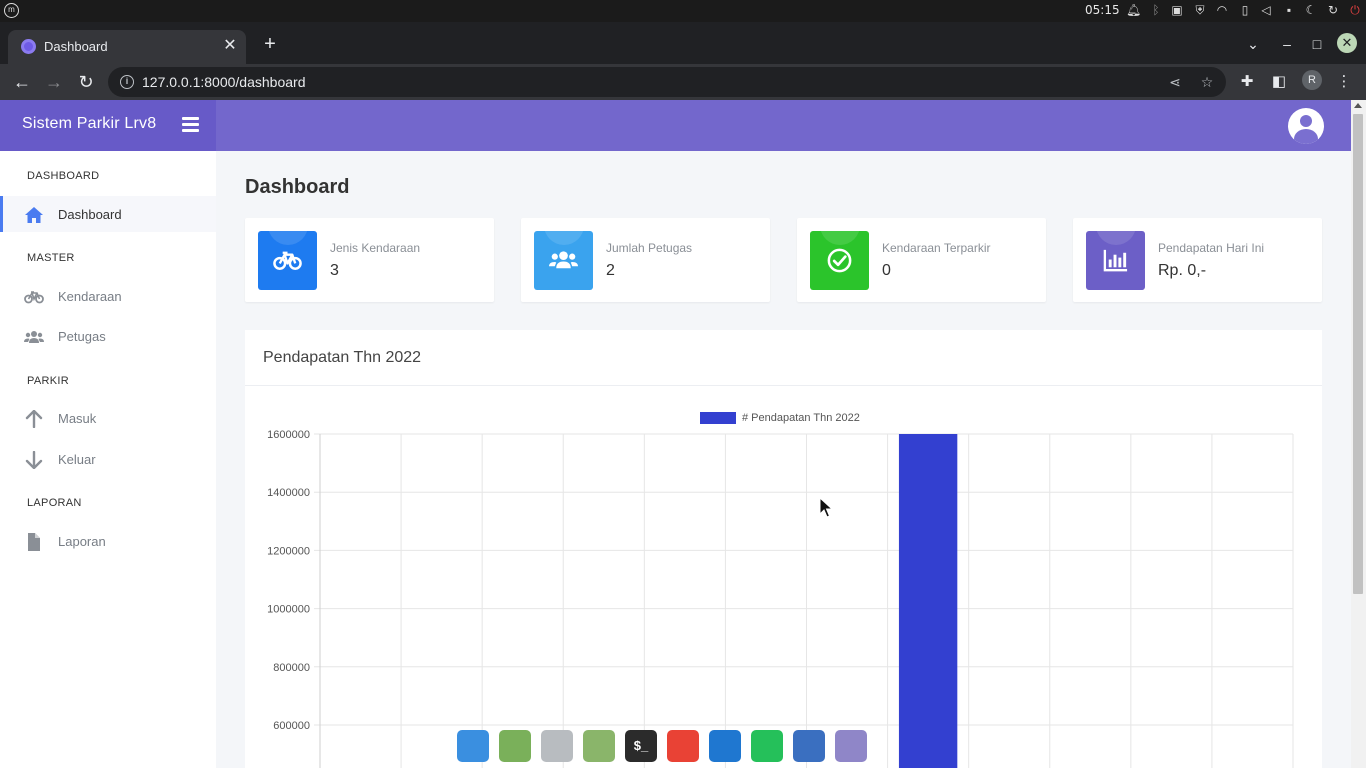  What do you see at coordinates (1358, 105) in the screenshot?
I see `scroll-up-icon` at bounding box center [1358, 105].